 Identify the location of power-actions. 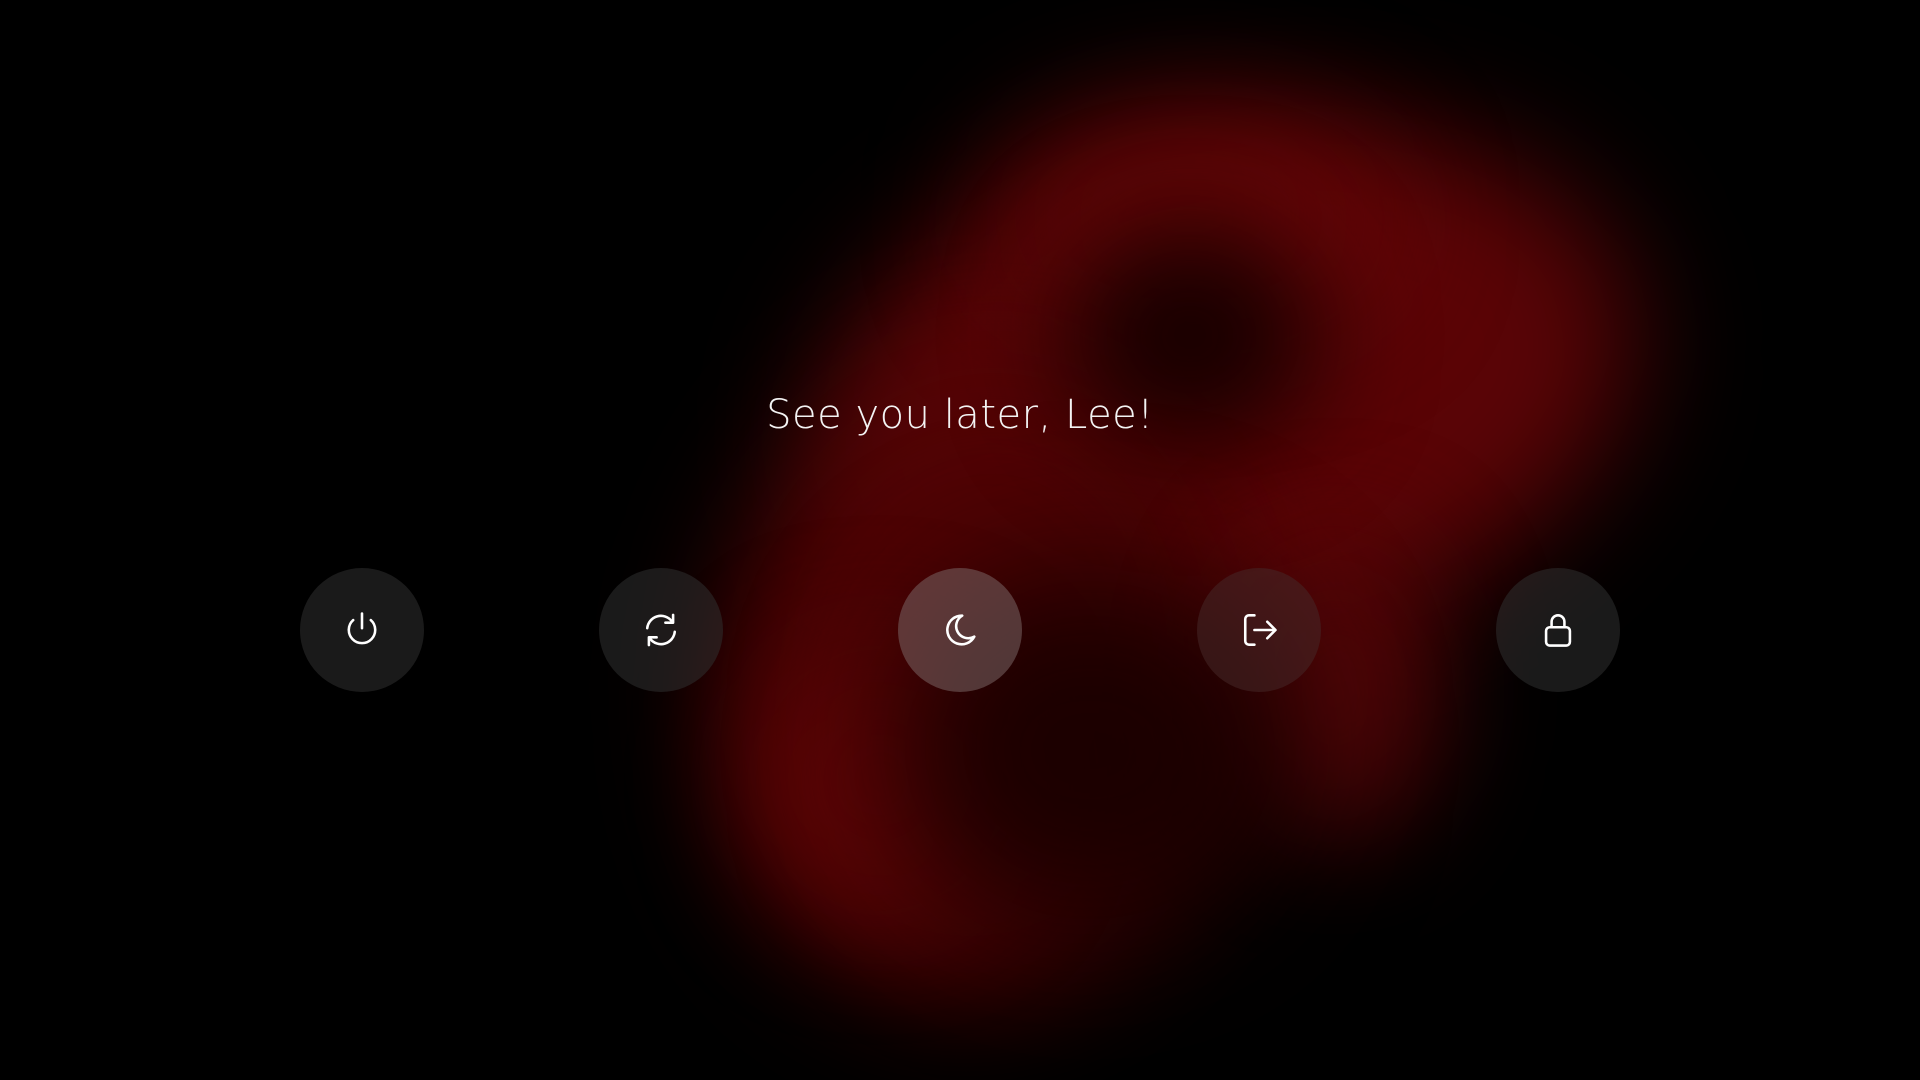
(960, 630).